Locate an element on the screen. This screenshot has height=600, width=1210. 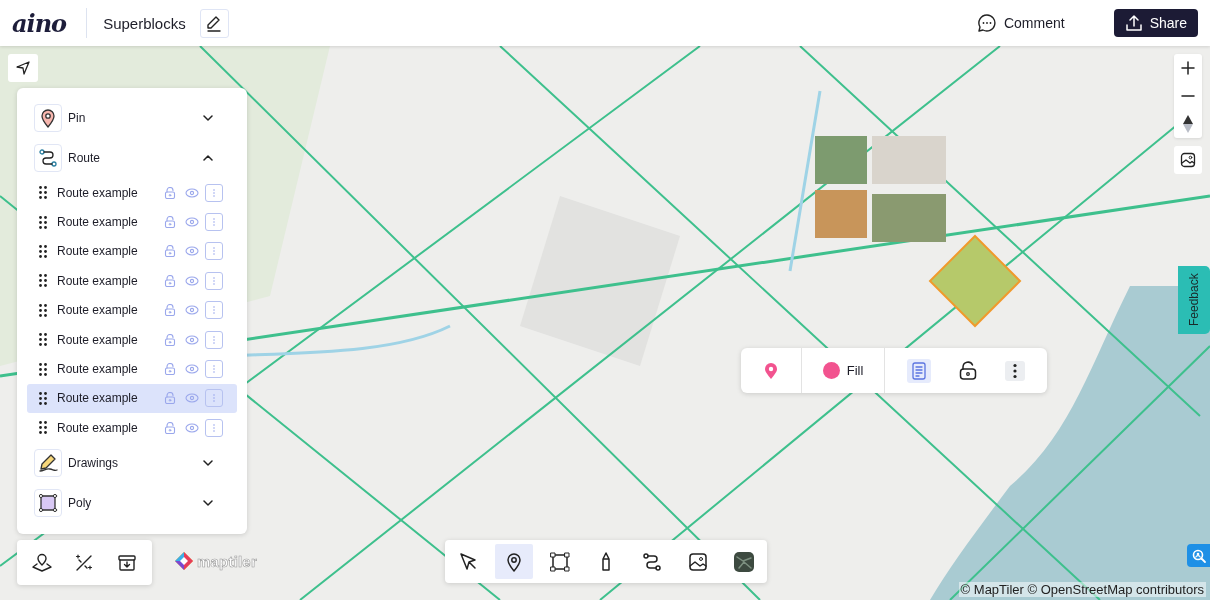
edit-button is located at coordinates (214, 23).